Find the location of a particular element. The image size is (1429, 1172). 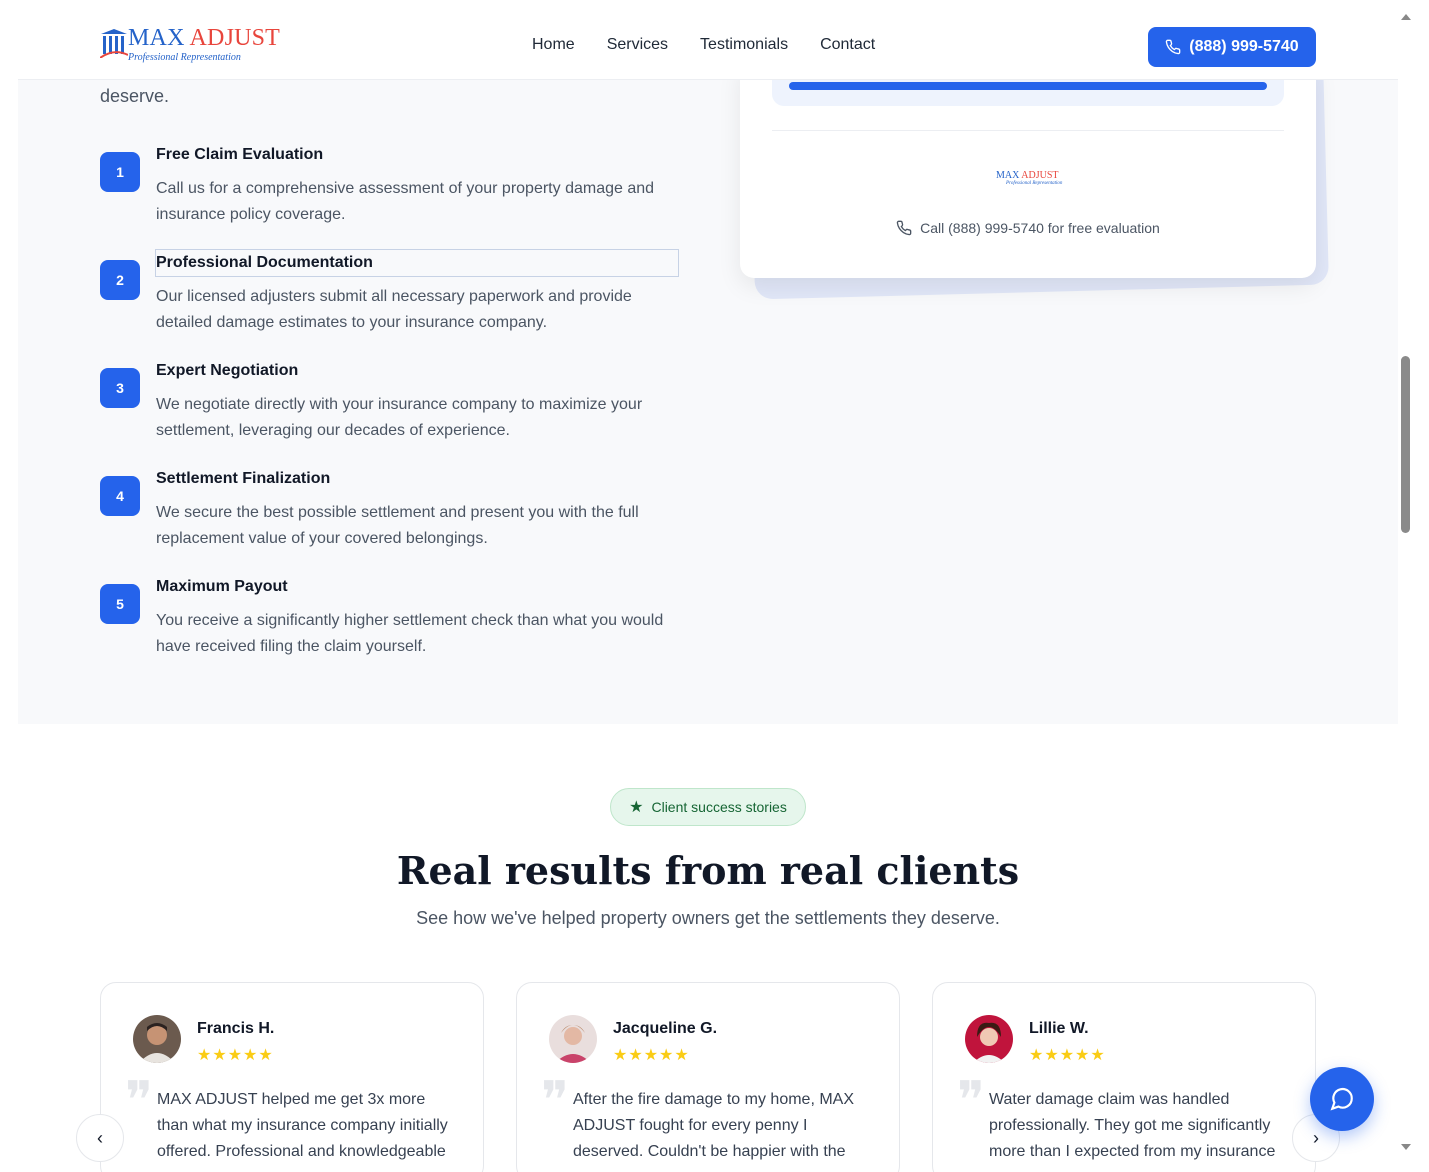

pillars-icon is located at coordinates (114, 43).